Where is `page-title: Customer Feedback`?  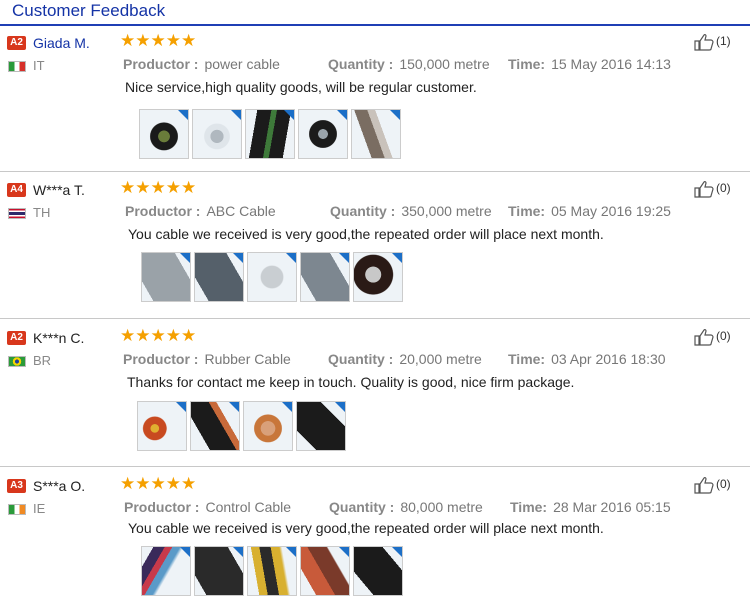
page-title: Customer Feedback is located at coordinates (89, 10).